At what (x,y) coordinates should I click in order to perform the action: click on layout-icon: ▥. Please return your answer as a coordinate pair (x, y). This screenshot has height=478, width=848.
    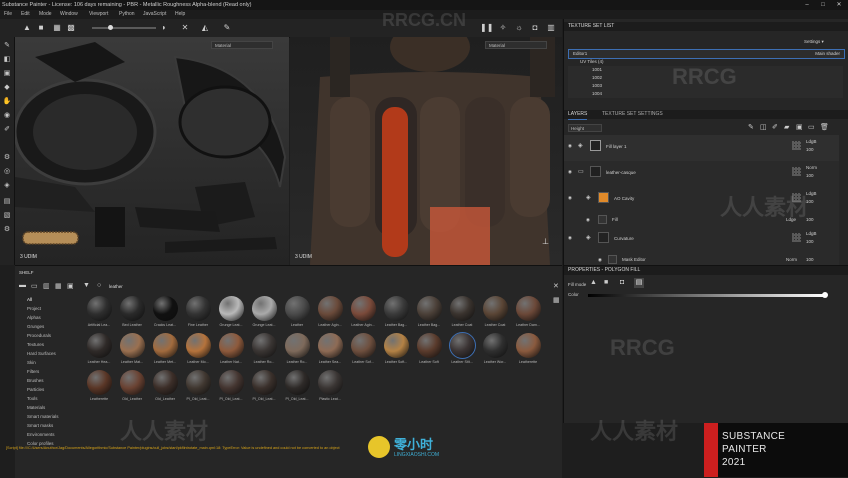
    Looking at the image, I should click on (551, 28).